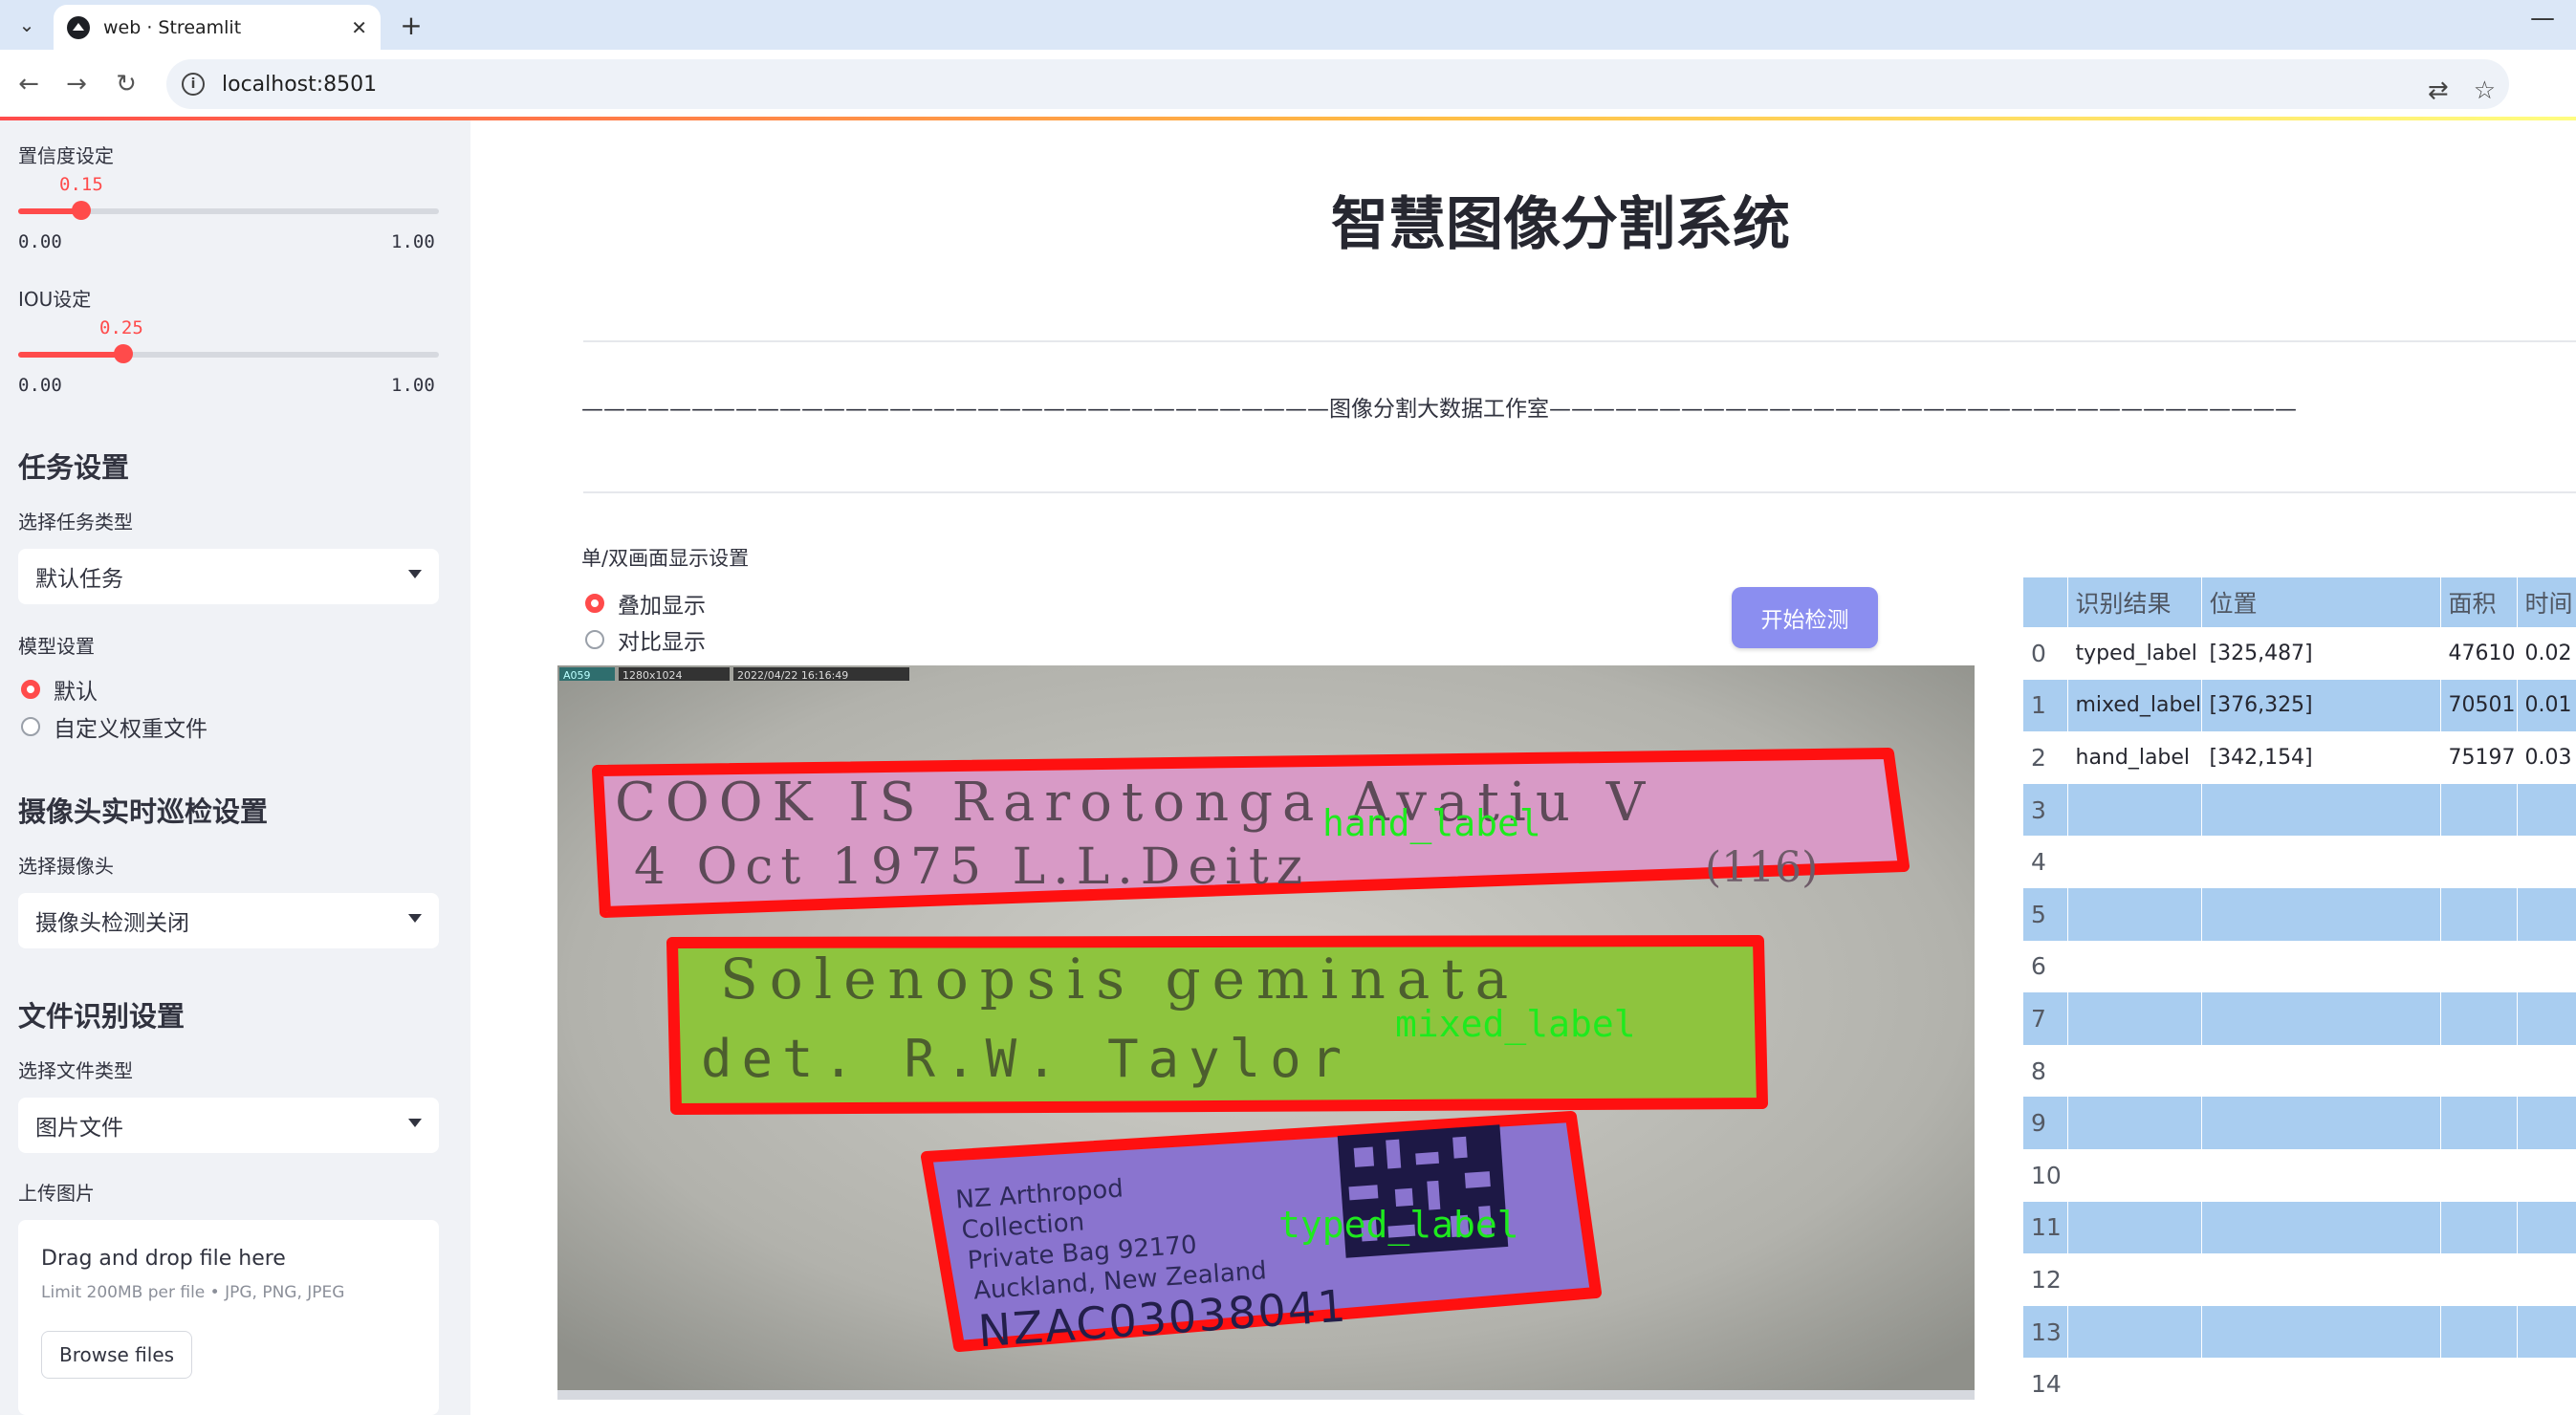  Describe the element at coordinates (1579, 492) in the screenshot. I see `divider-bottom` at that location.